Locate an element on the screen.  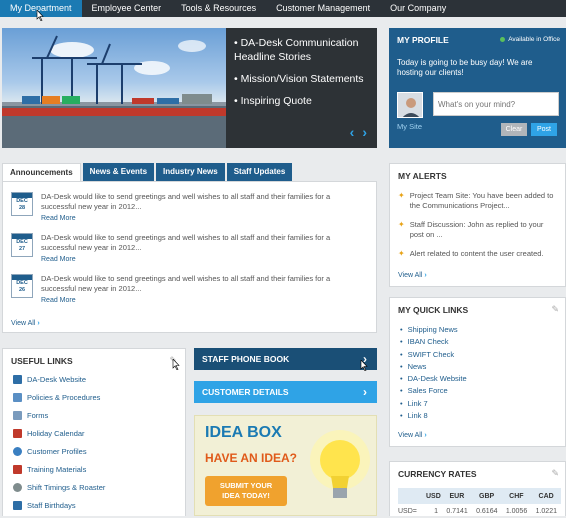
useful-link: Customer Profiles is located at coordinates (50, 451).